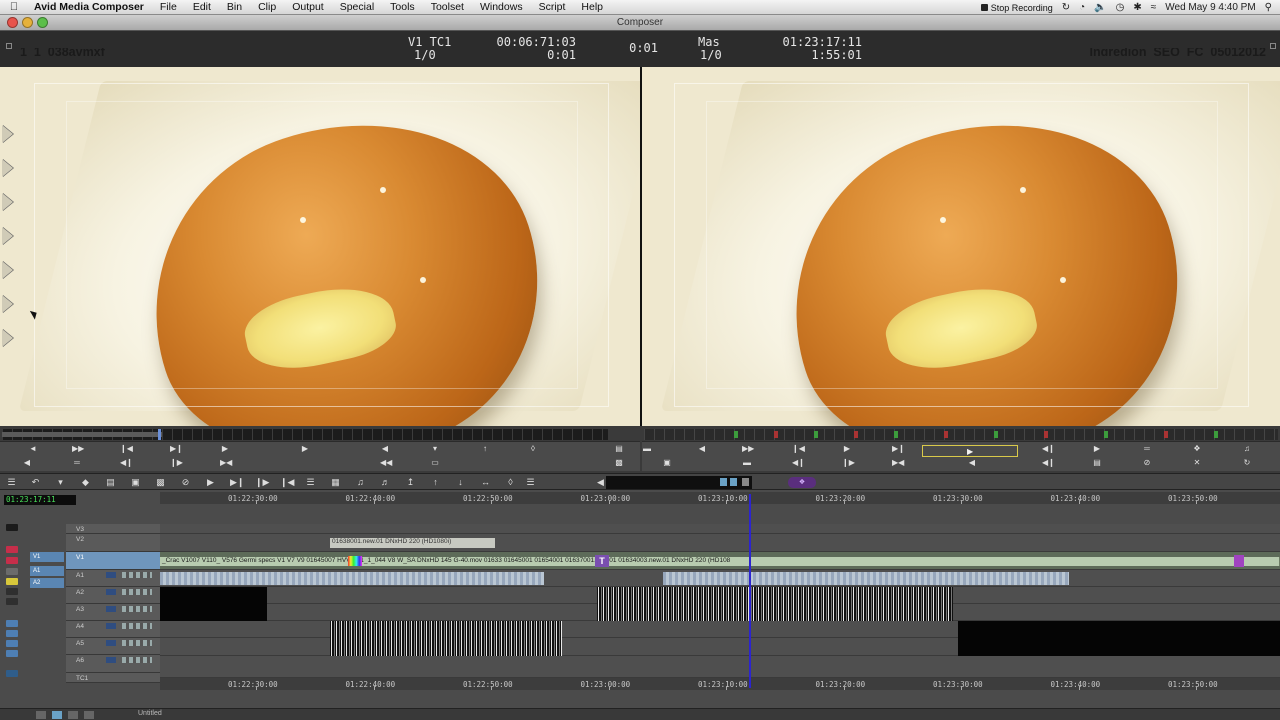 The width and height of the screenshot is (1280, 720). Describe the element at coordinates (113, 612) in the screenshot. I see `track-header-a3: A3` at that location.